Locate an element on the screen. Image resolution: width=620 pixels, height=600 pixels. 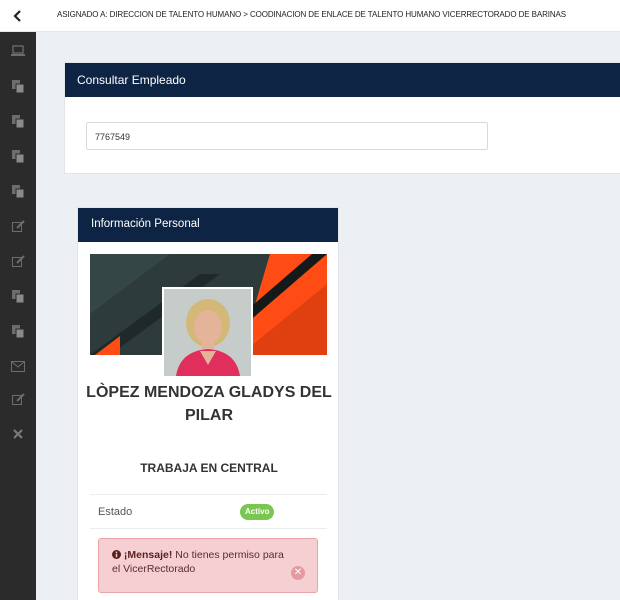
avatar is located at coordinates (207, 332).